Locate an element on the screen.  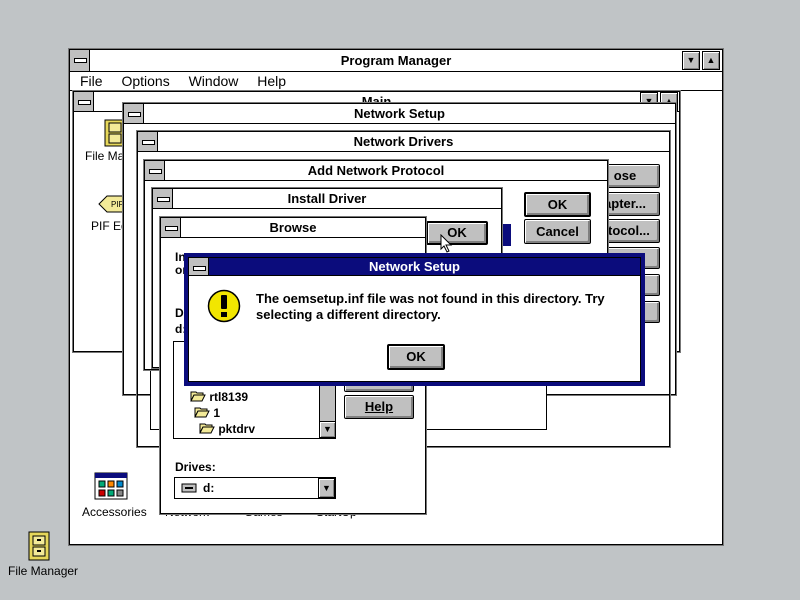
install-driver-title: Install Driver is located at coordinates (327, 198).